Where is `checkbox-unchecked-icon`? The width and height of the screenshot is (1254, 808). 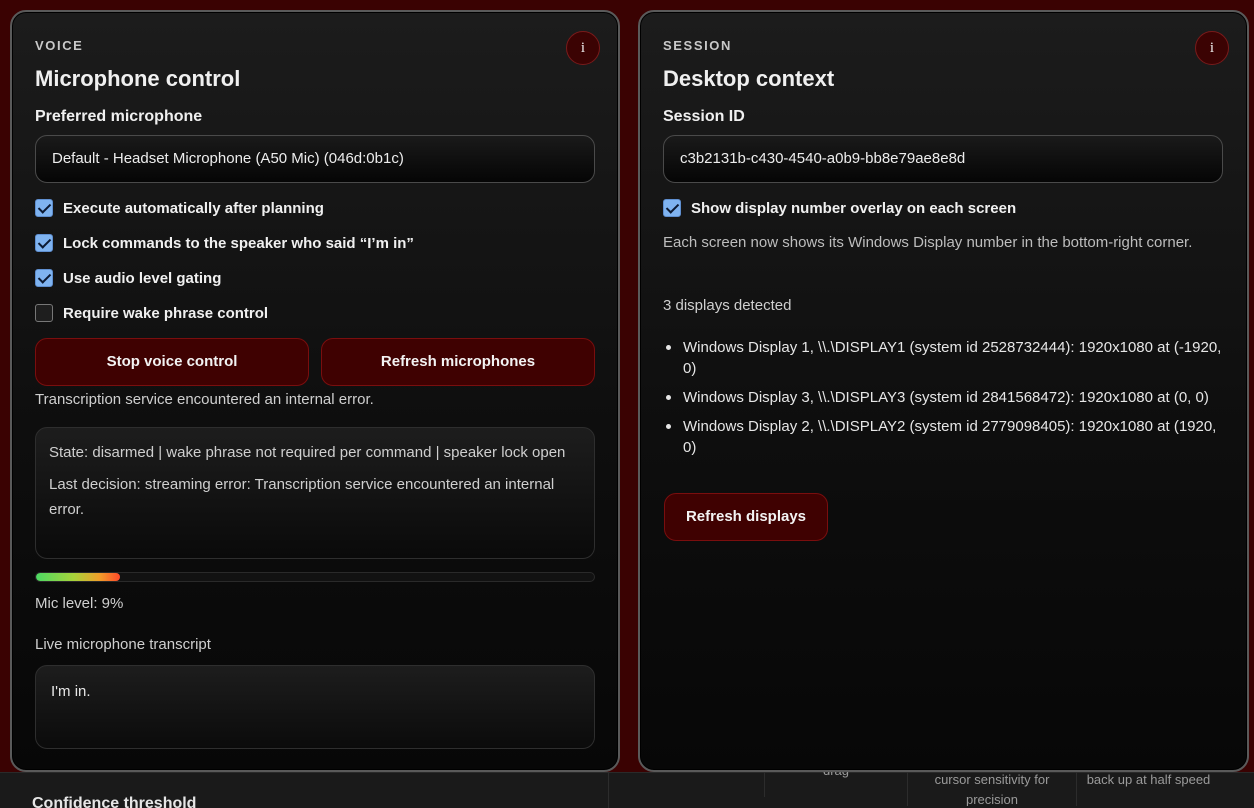 checkbox-unchecked-icon is located at coordinates (44, 313).